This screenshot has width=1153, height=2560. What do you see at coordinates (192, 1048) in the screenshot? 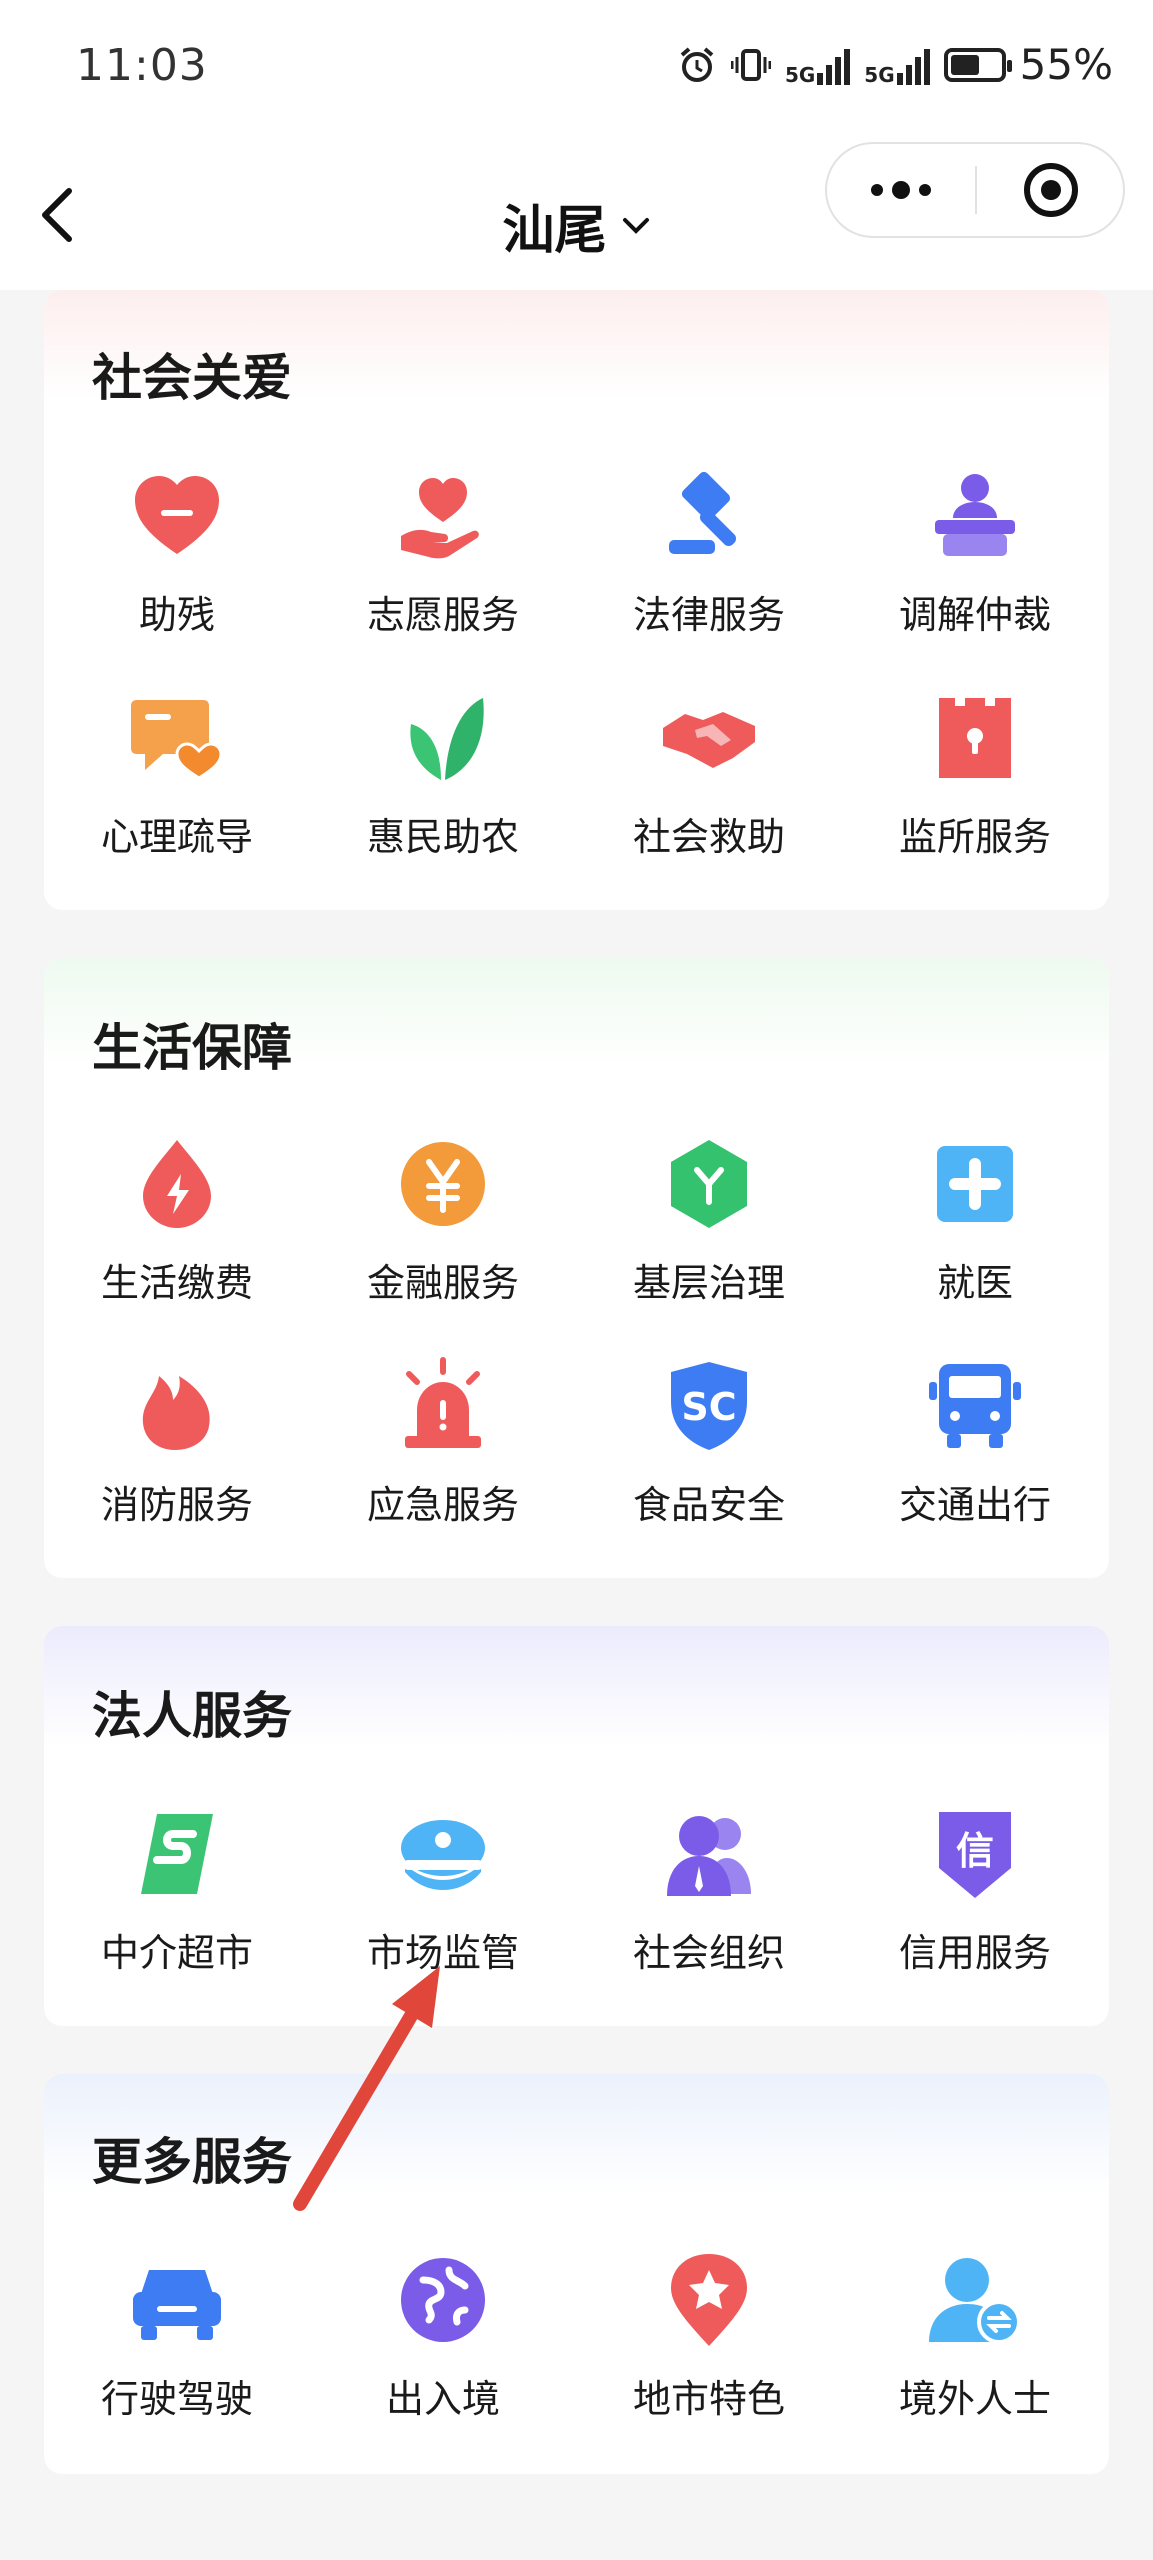
I see `section-title: 生活保障` at bounding box center [192, 1048].